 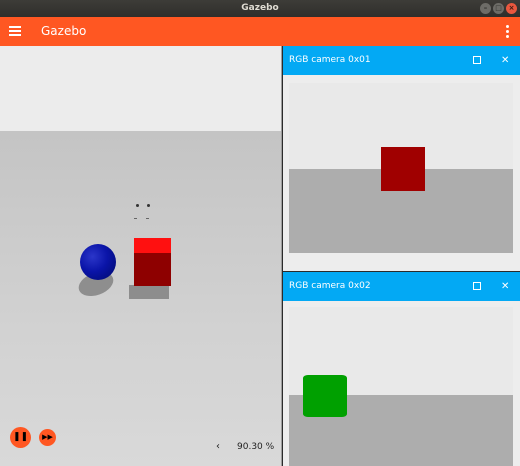 What do you see at coordinates (511, 8) in the screenshot?
I see `close-window-button: ×` at bounding box center [511, 8].